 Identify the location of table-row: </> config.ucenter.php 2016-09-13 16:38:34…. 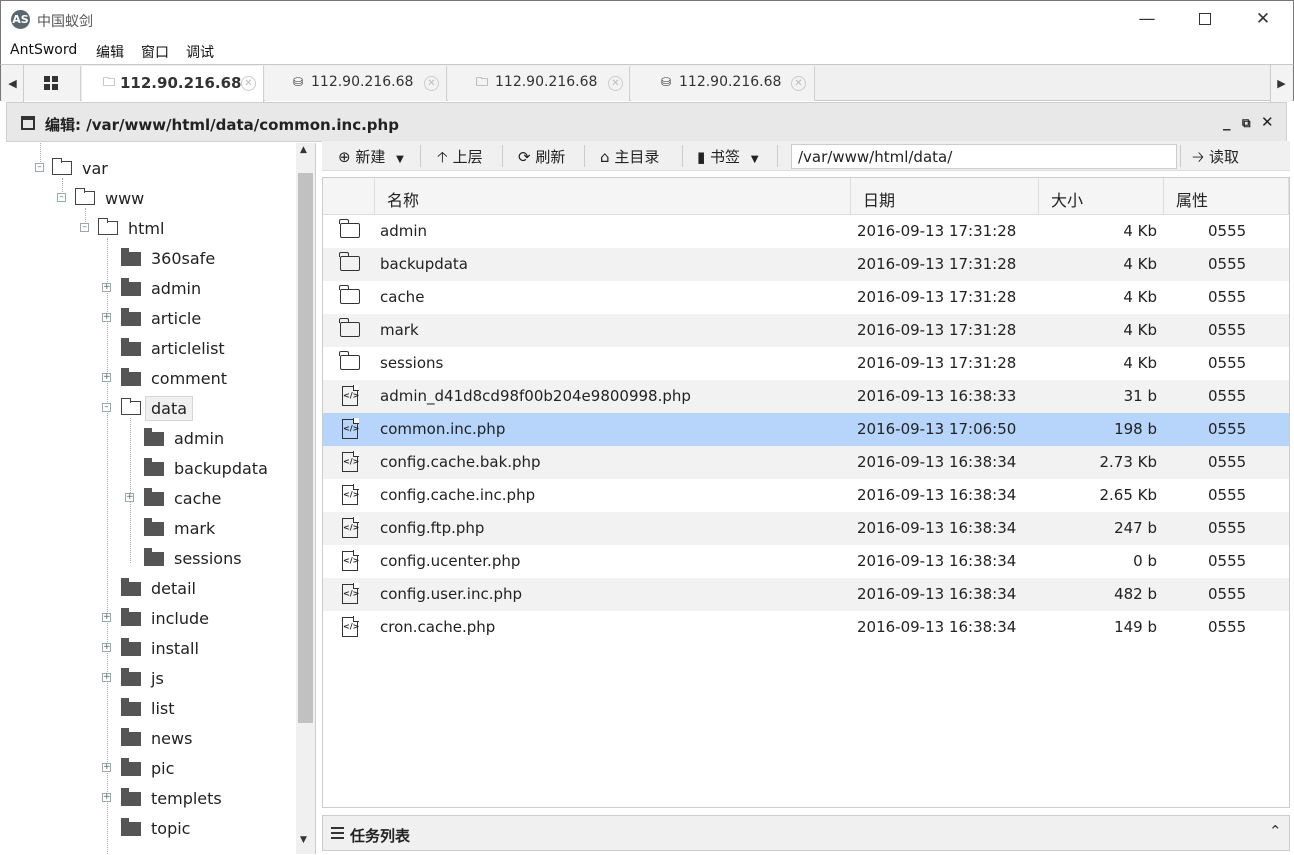
(806, 561).